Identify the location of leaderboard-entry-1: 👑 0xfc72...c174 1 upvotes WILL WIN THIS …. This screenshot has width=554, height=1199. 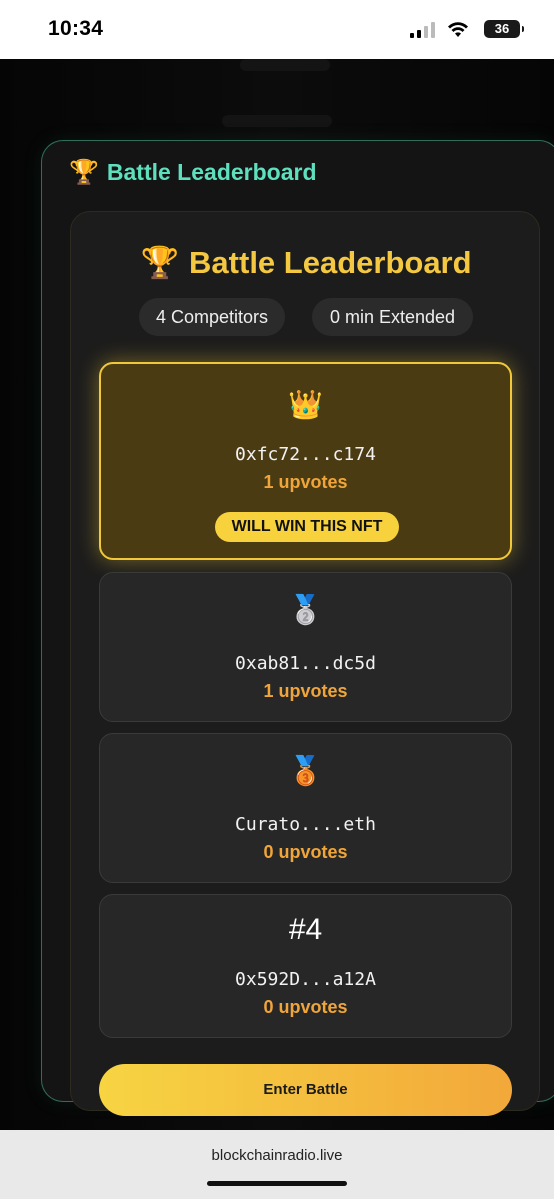
(305, 461).